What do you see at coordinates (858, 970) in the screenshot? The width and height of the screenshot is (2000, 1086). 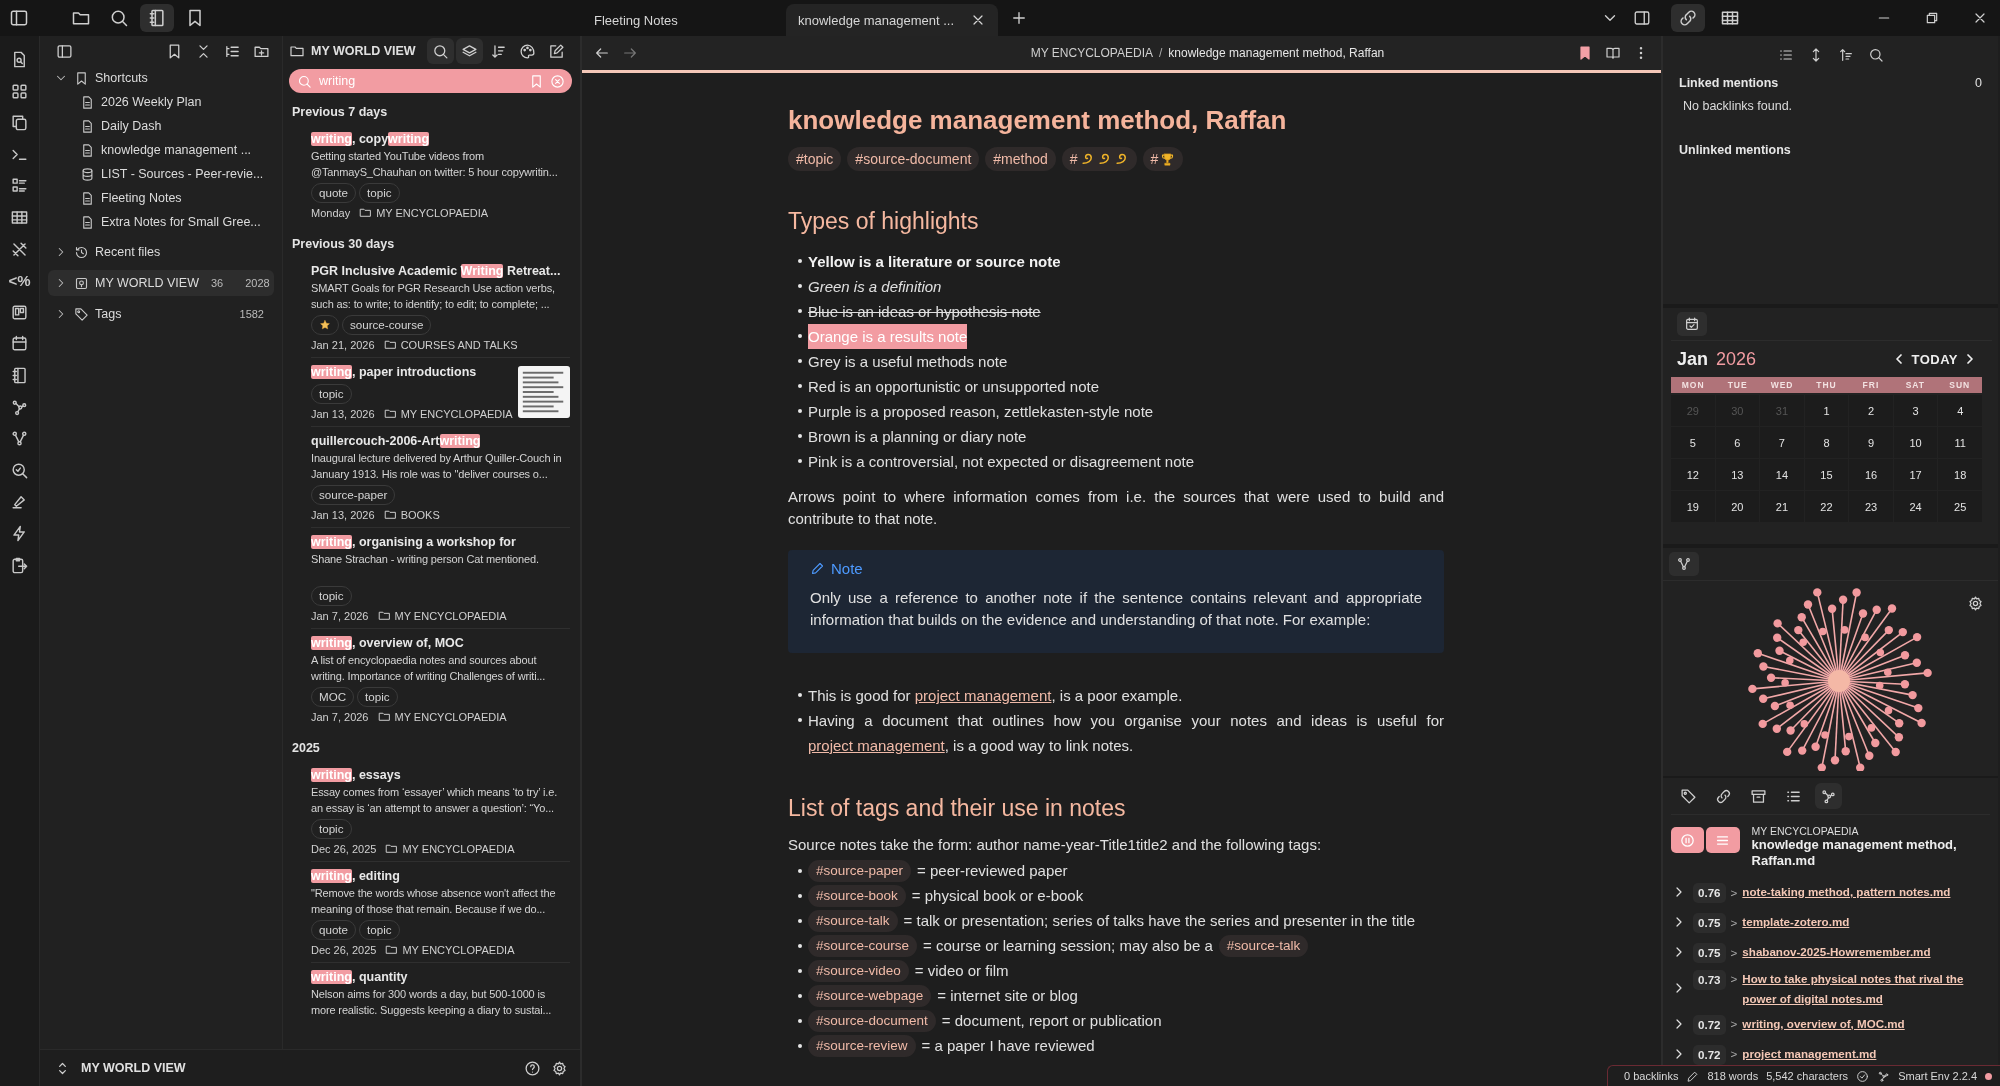 I see `tag: #source-video` at bounding box center [858, 970].